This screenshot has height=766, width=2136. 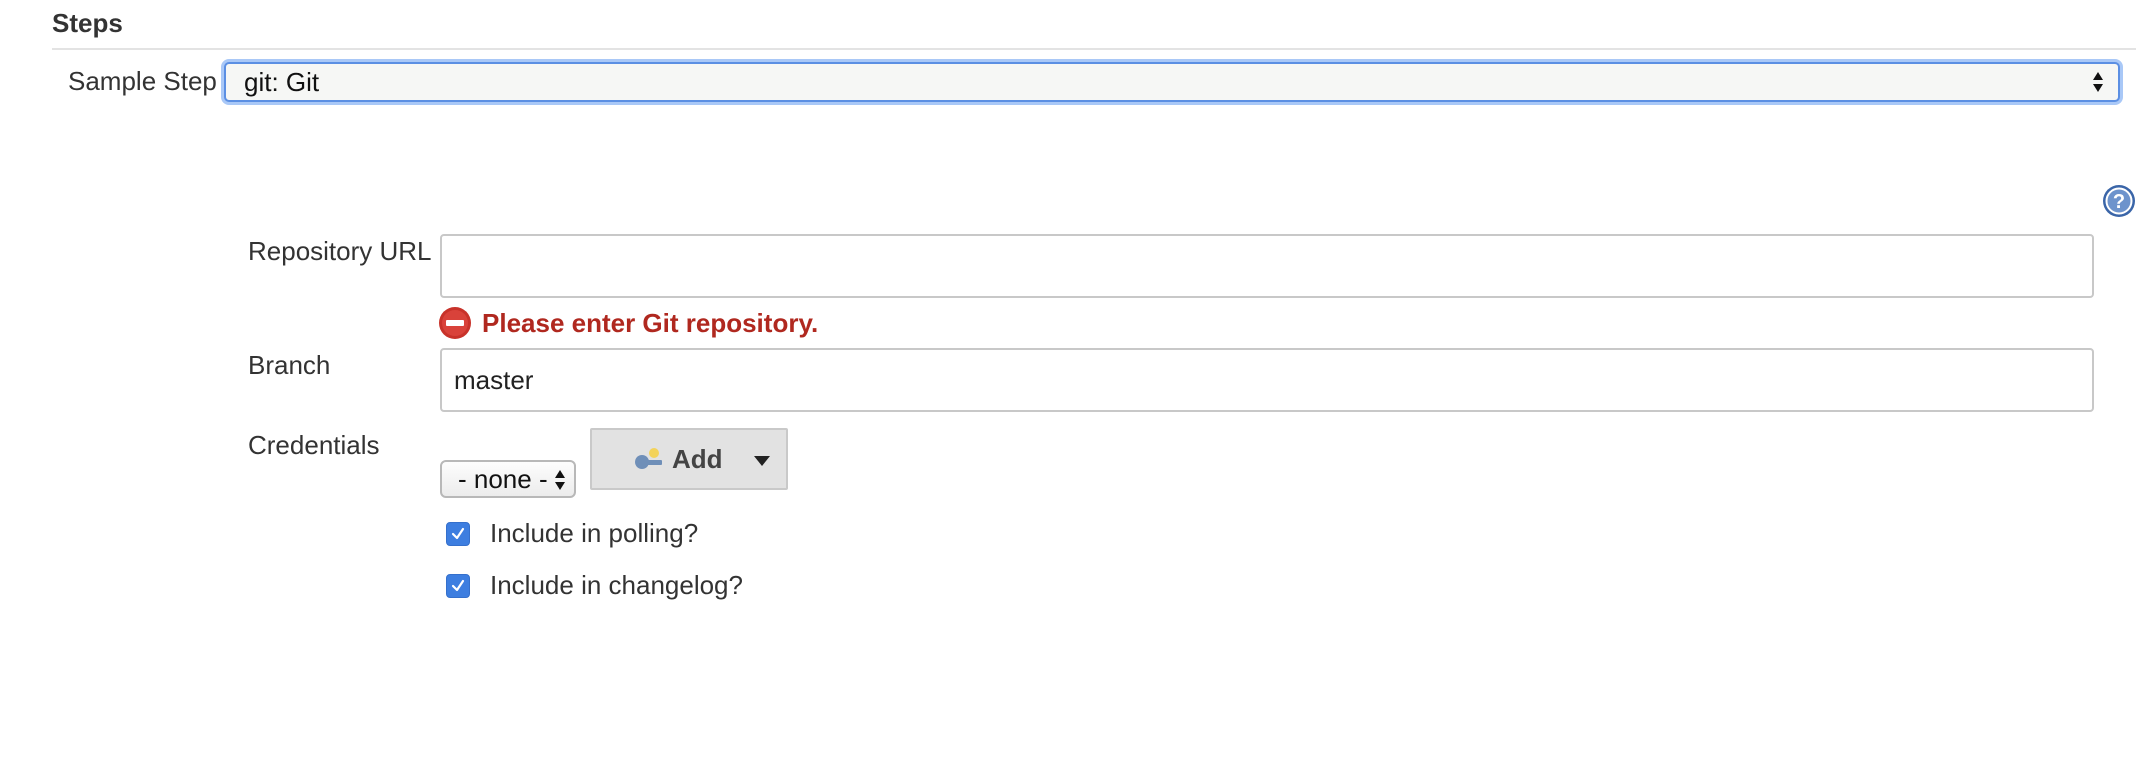 What do you see at coordinates (650, 323) in the screenshot?
I see `error-message: Please enter Git repository.` at bounding box center [650, 323].